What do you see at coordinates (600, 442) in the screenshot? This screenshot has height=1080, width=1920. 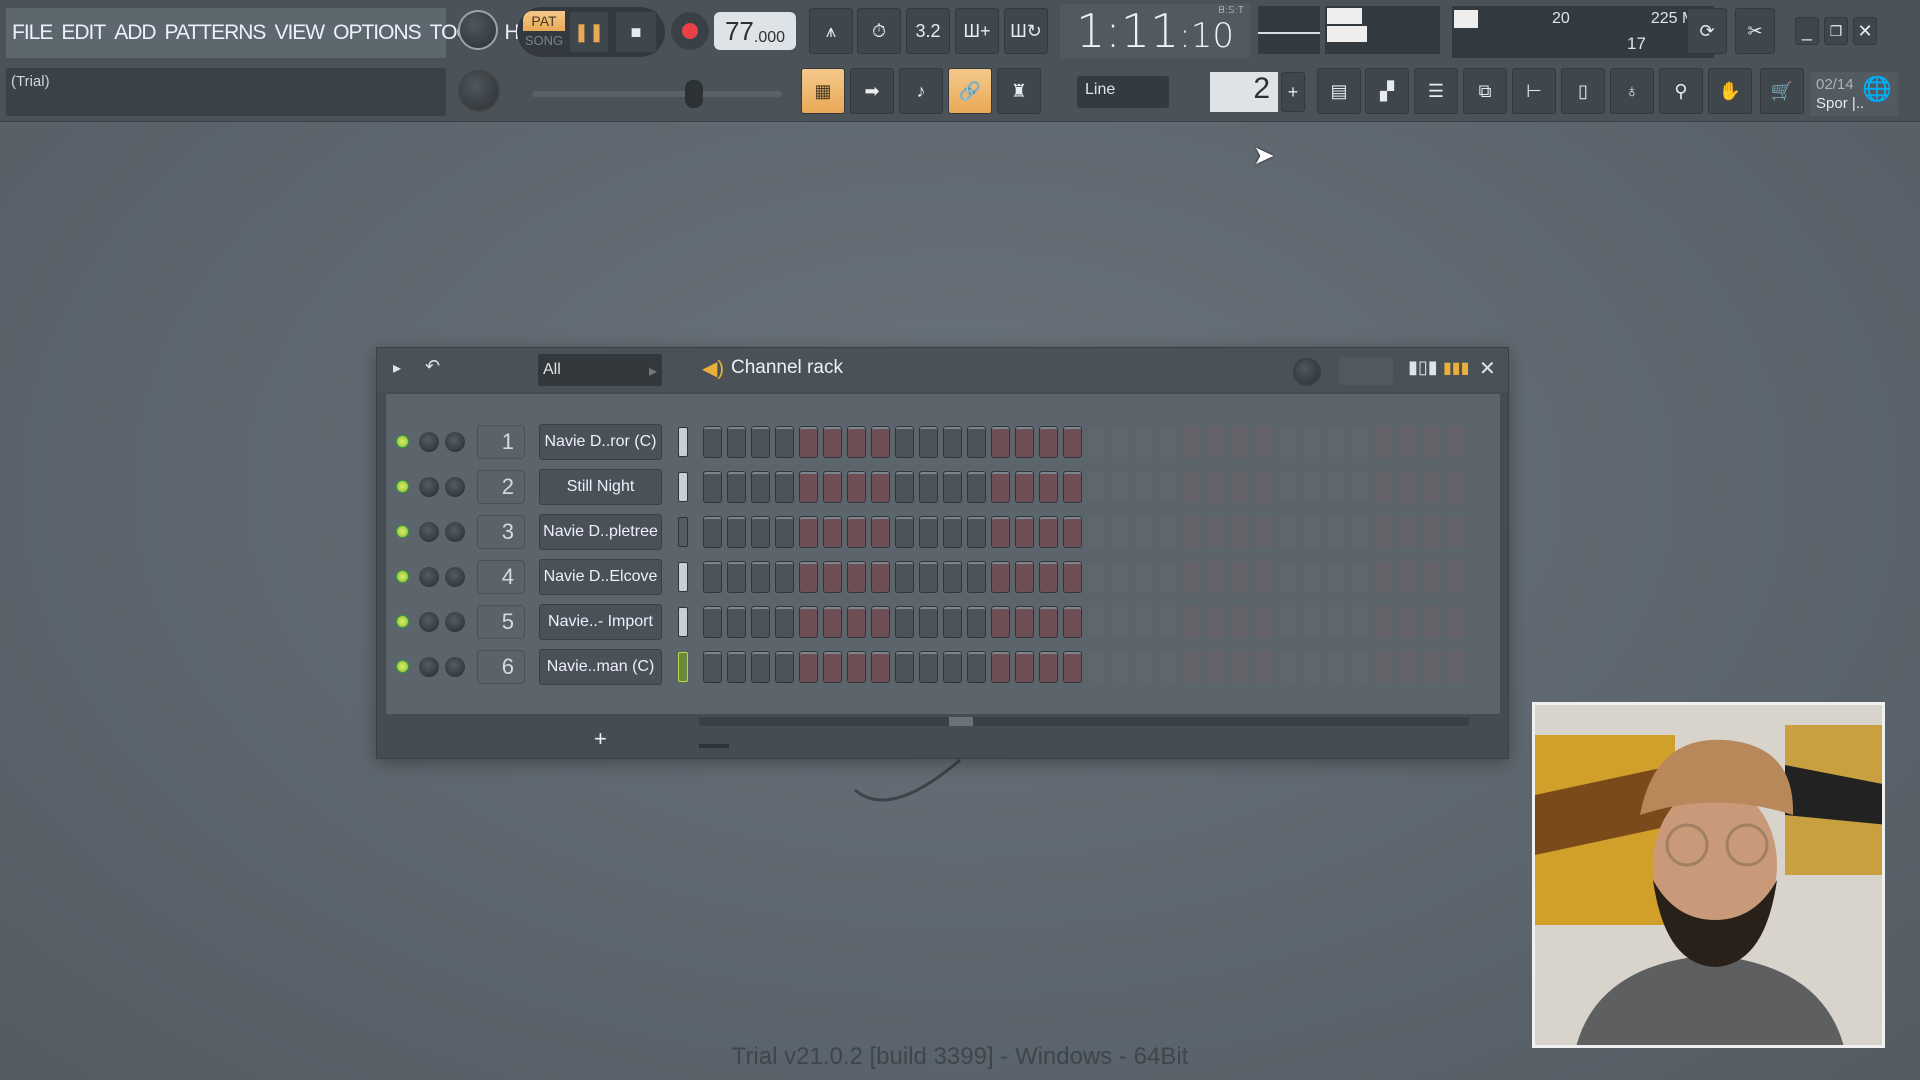 I see `channel-name-button: Navie D..ror (C)` at bounding box center [600, 442].